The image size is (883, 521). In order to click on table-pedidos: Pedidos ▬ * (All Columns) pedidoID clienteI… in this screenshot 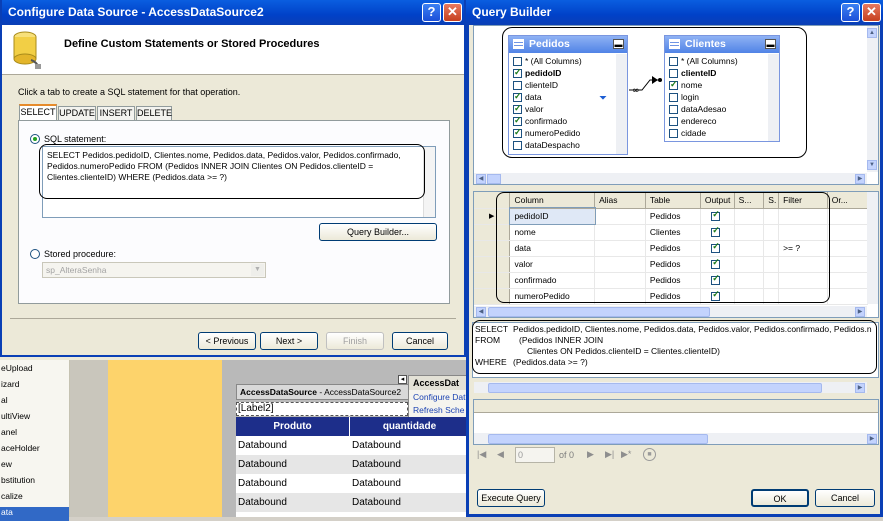, I will do `click(568, 95)`.